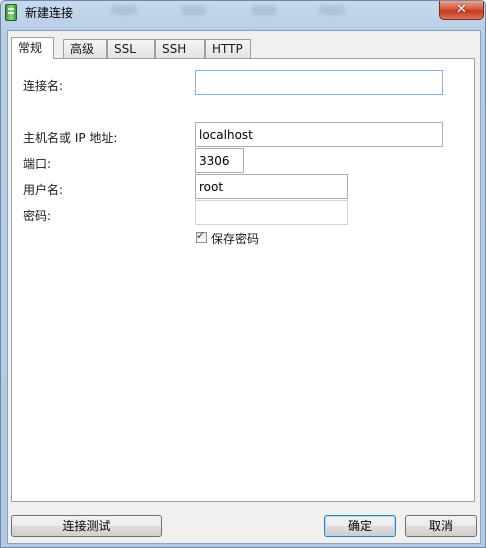 Image resolution: width=486 pixels, height=548 pixels. Describe the element at coordinates (271, 212) in the screenshot. I see `password-input` at that location.